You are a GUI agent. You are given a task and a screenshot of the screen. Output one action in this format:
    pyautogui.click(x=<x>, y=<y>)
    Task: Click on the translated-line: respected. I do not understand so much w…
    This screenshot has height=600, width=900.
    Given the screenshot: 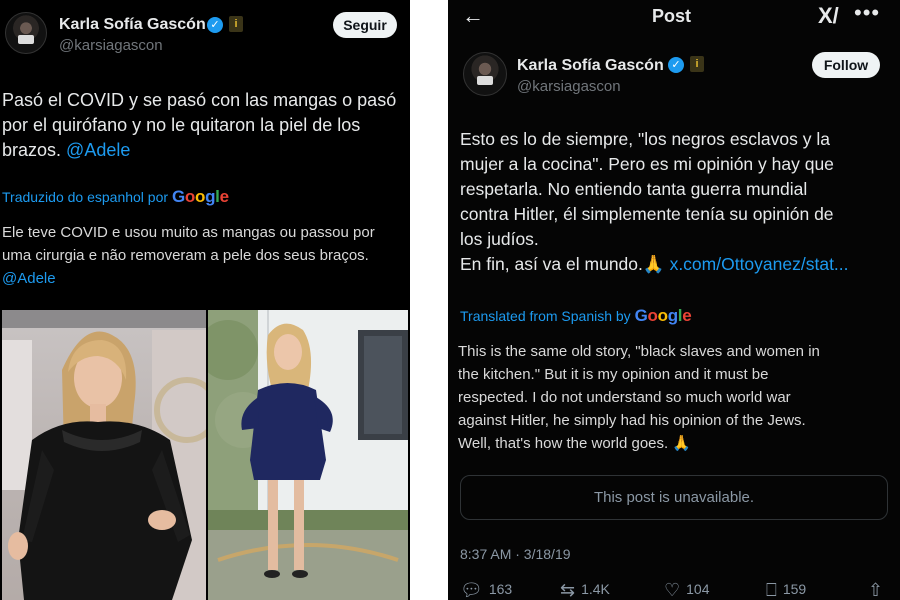 What is the action you would take?
    pyautogui.click(x=624, y=397)
    